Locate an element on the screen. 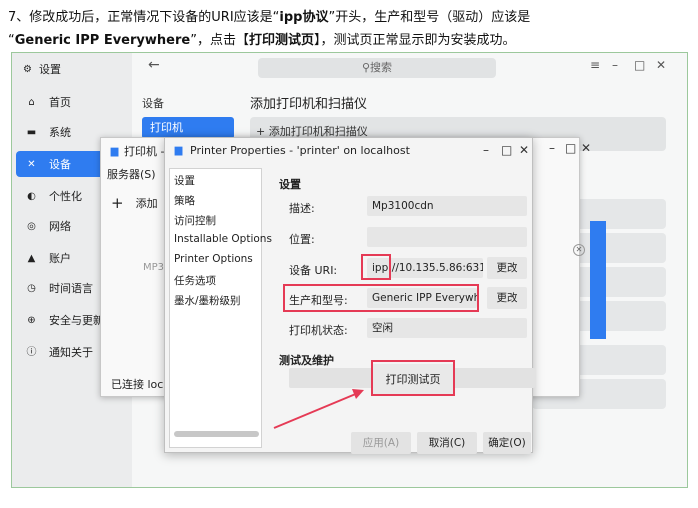  instruction-bold-test: 打印测试页 is located at coordinates (281, 40).